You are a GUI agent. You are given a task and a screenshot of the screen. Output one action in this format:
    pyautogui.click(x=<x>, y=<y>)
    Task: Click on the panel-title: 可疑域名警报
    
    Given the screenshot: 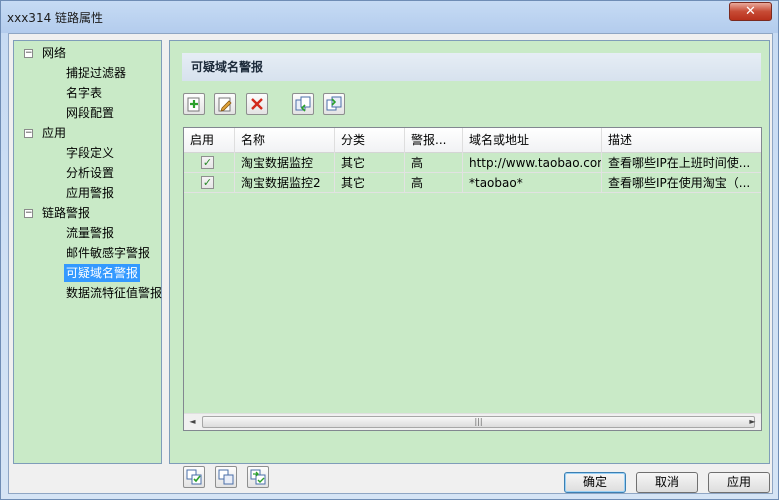 What is the action you would take?
    pyautogui.click(x=471, y=67)
    